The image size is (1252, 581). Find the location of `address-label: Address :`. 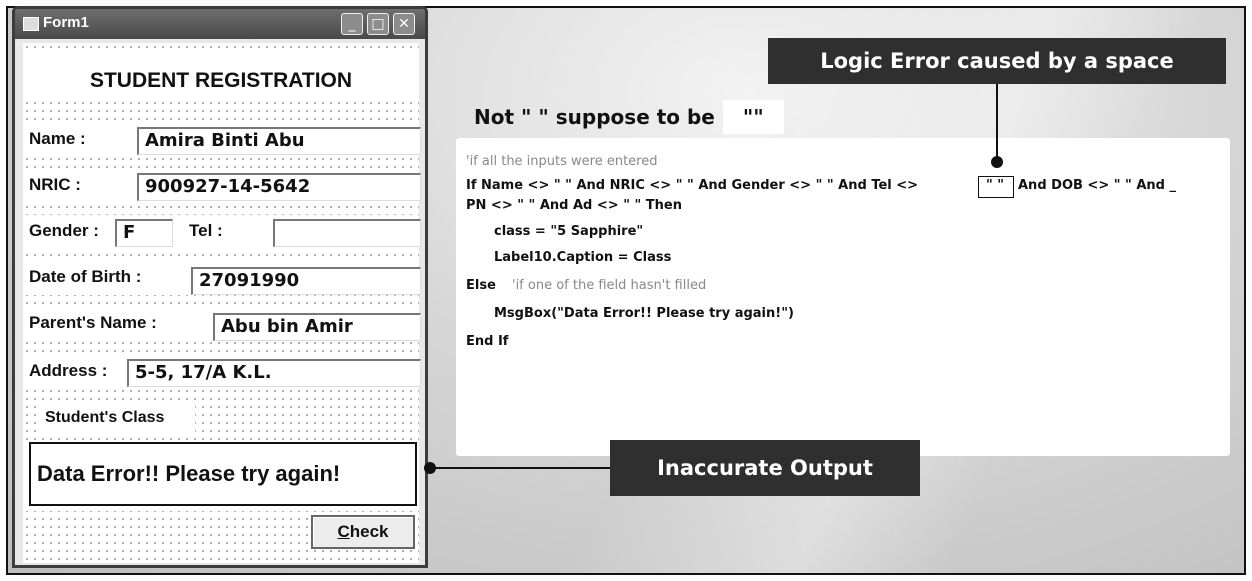

address-label: Address : is located at coordinates (68, 370).